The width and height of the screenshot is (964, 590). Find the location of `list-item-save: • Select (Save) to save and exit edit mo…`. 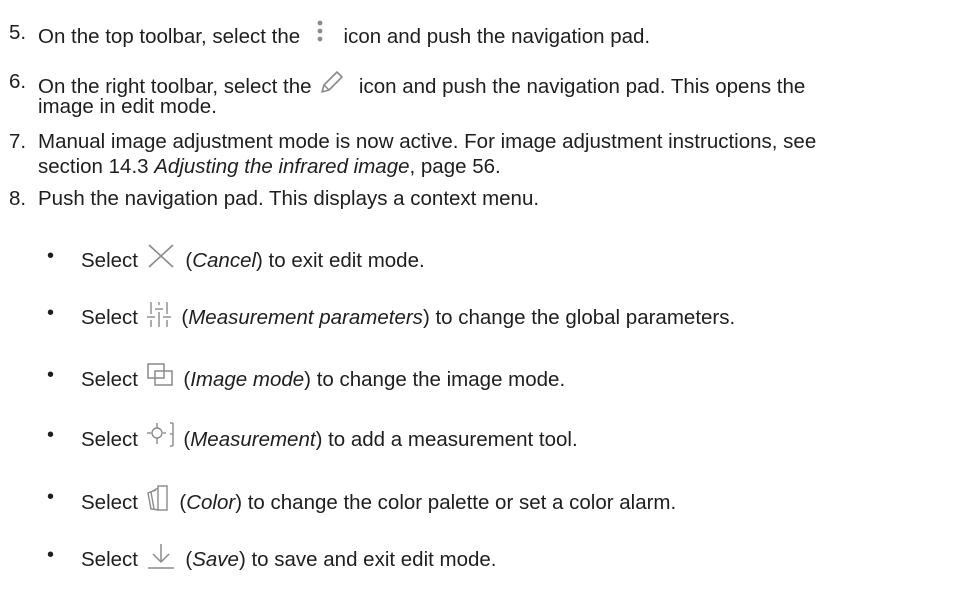

list-item-save: • Select (Save) to save and exit edit mo… is located at coordinates (272, 556).